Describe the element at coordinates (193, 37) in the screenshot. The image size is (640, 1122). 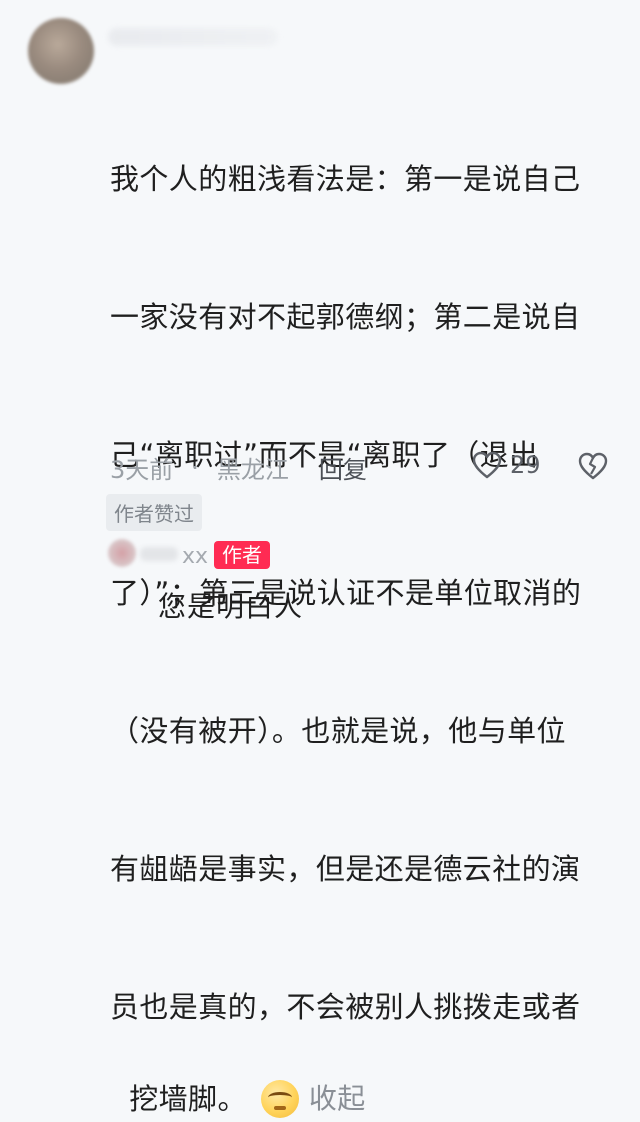
I see `commenter-username-blurred` at that location.